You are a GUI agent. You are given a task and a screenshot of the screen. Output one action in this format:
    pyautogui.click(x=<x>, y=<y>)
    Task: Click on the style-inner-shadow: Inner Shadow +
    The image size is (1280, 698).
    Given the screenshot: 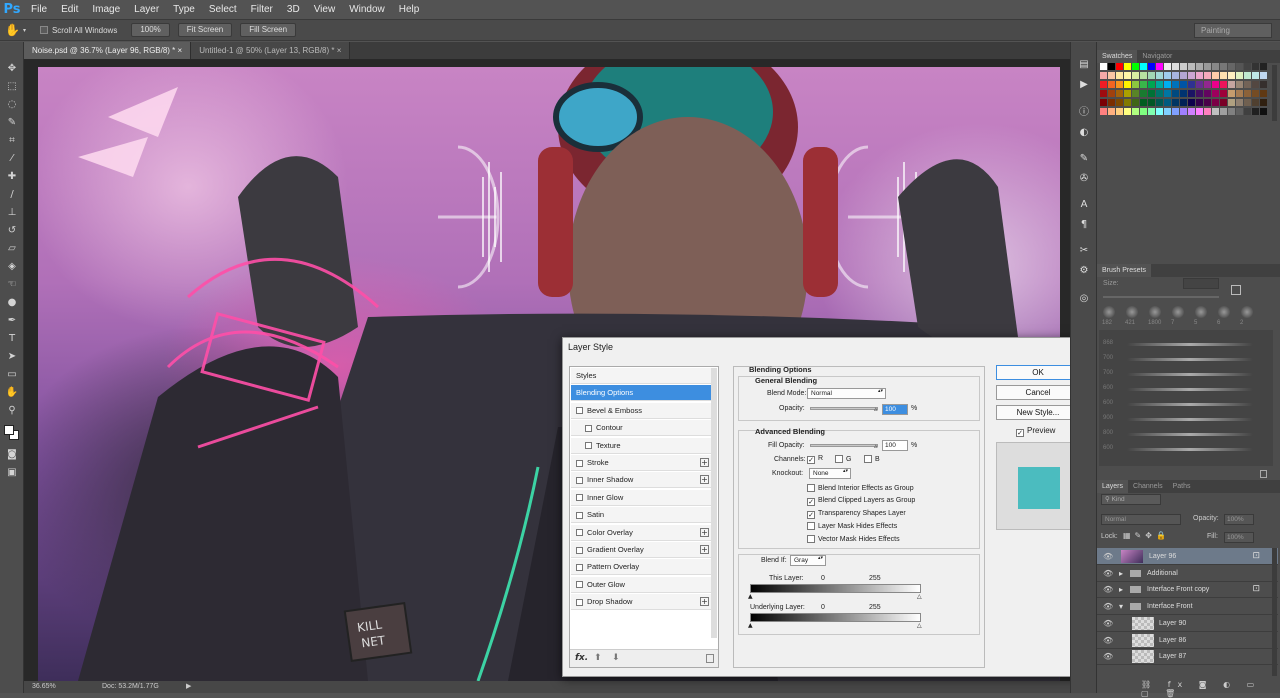 What is the action you would take?
    pyautogui.click(x=641, y=480)
    